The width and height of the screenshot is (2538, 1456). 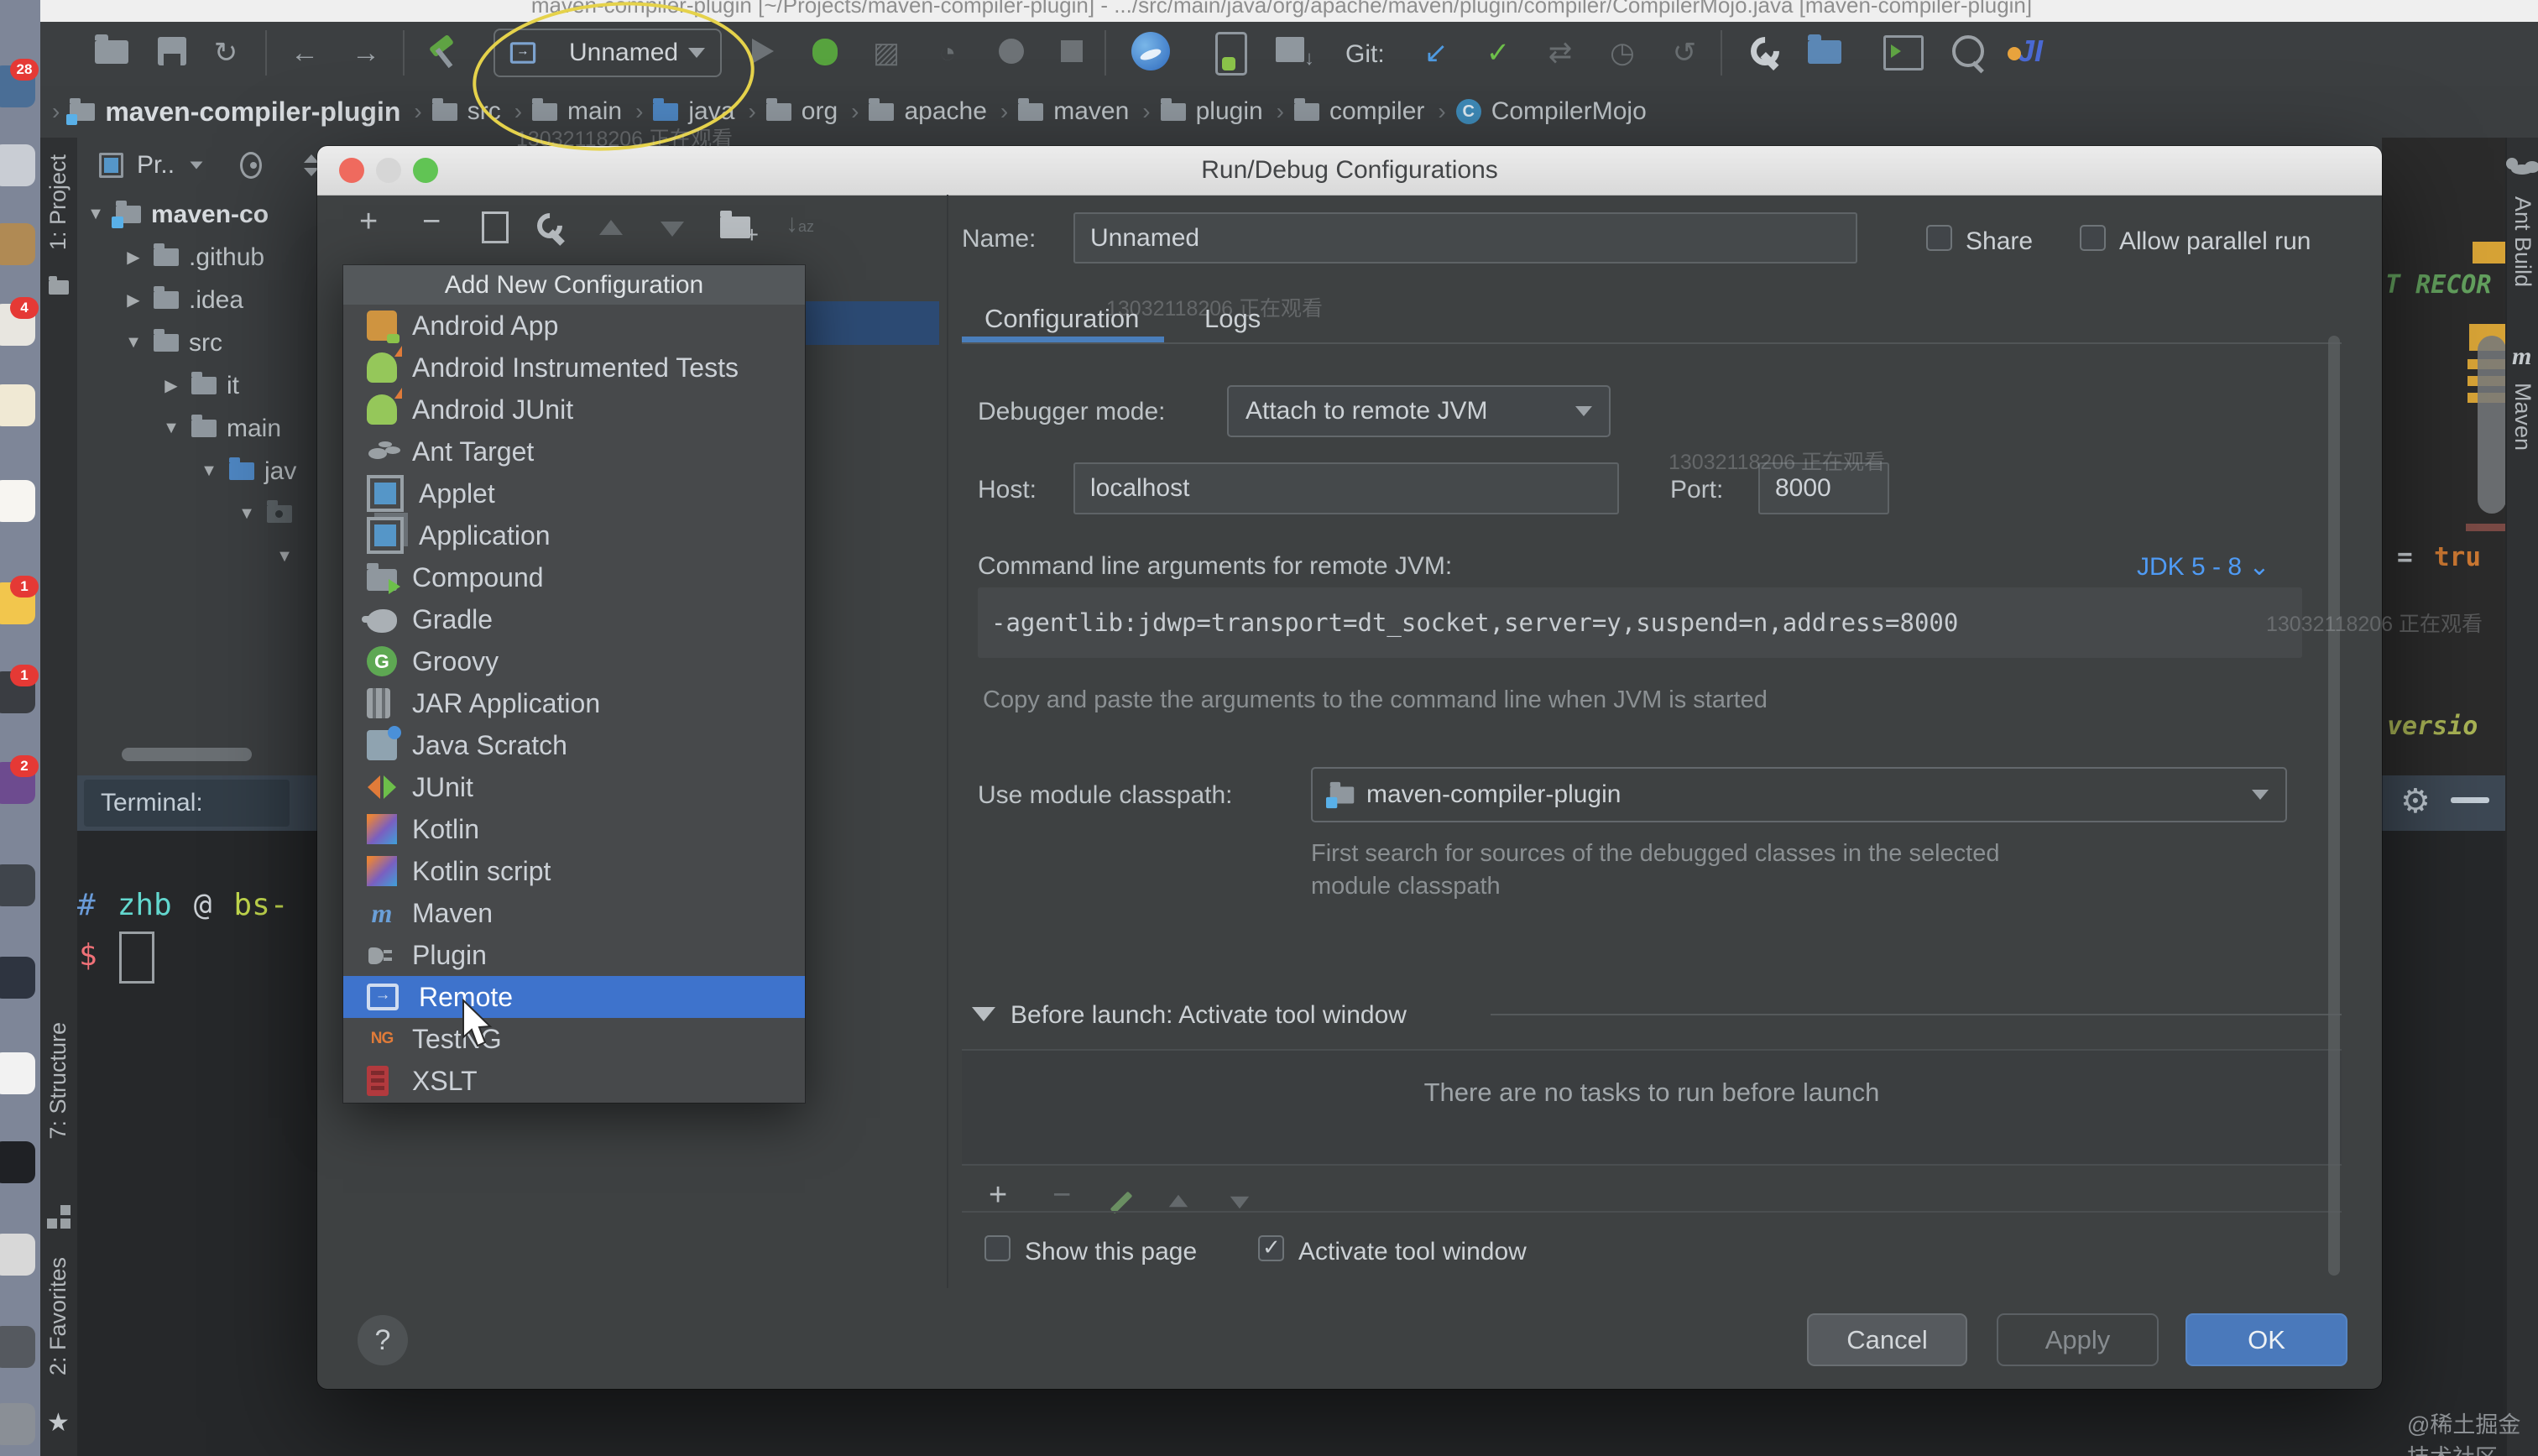 What do you see at coordinates (1150, 51) in the screenshot?
I see `app-profiler-icon` at bounding box center [1150, 51].